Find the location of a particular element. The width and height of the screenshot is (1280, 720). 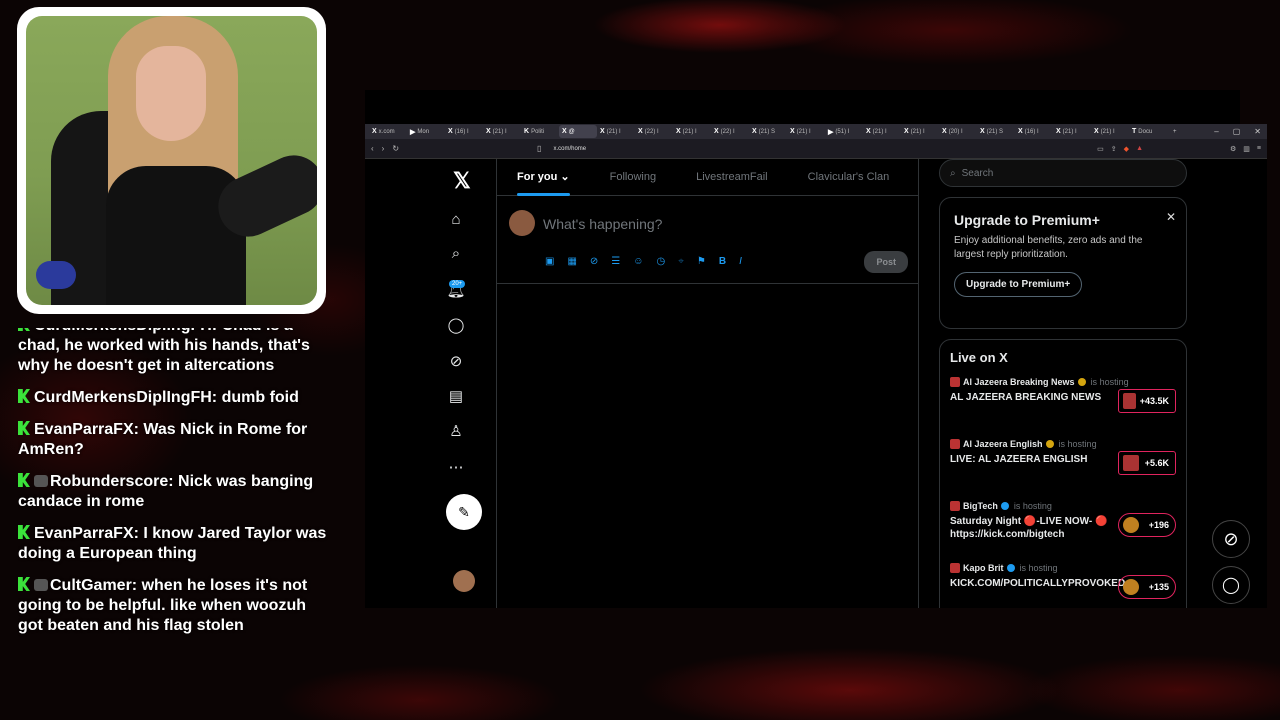

tab-label: @ is located at coordinates (571, 131).